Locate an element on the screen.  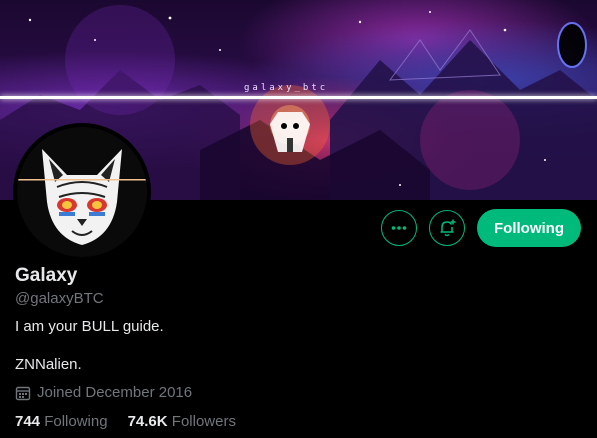
following-count: 744 is located at coordinates (28, 421).